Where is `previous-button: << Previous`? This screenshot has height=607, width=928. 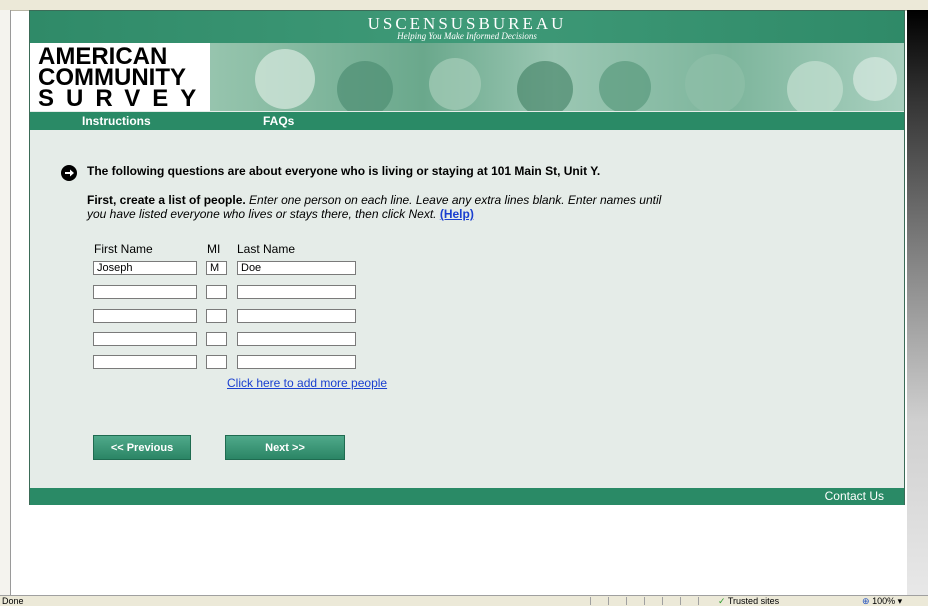 previous-button: << Previous is located at coordinates (142, 447).